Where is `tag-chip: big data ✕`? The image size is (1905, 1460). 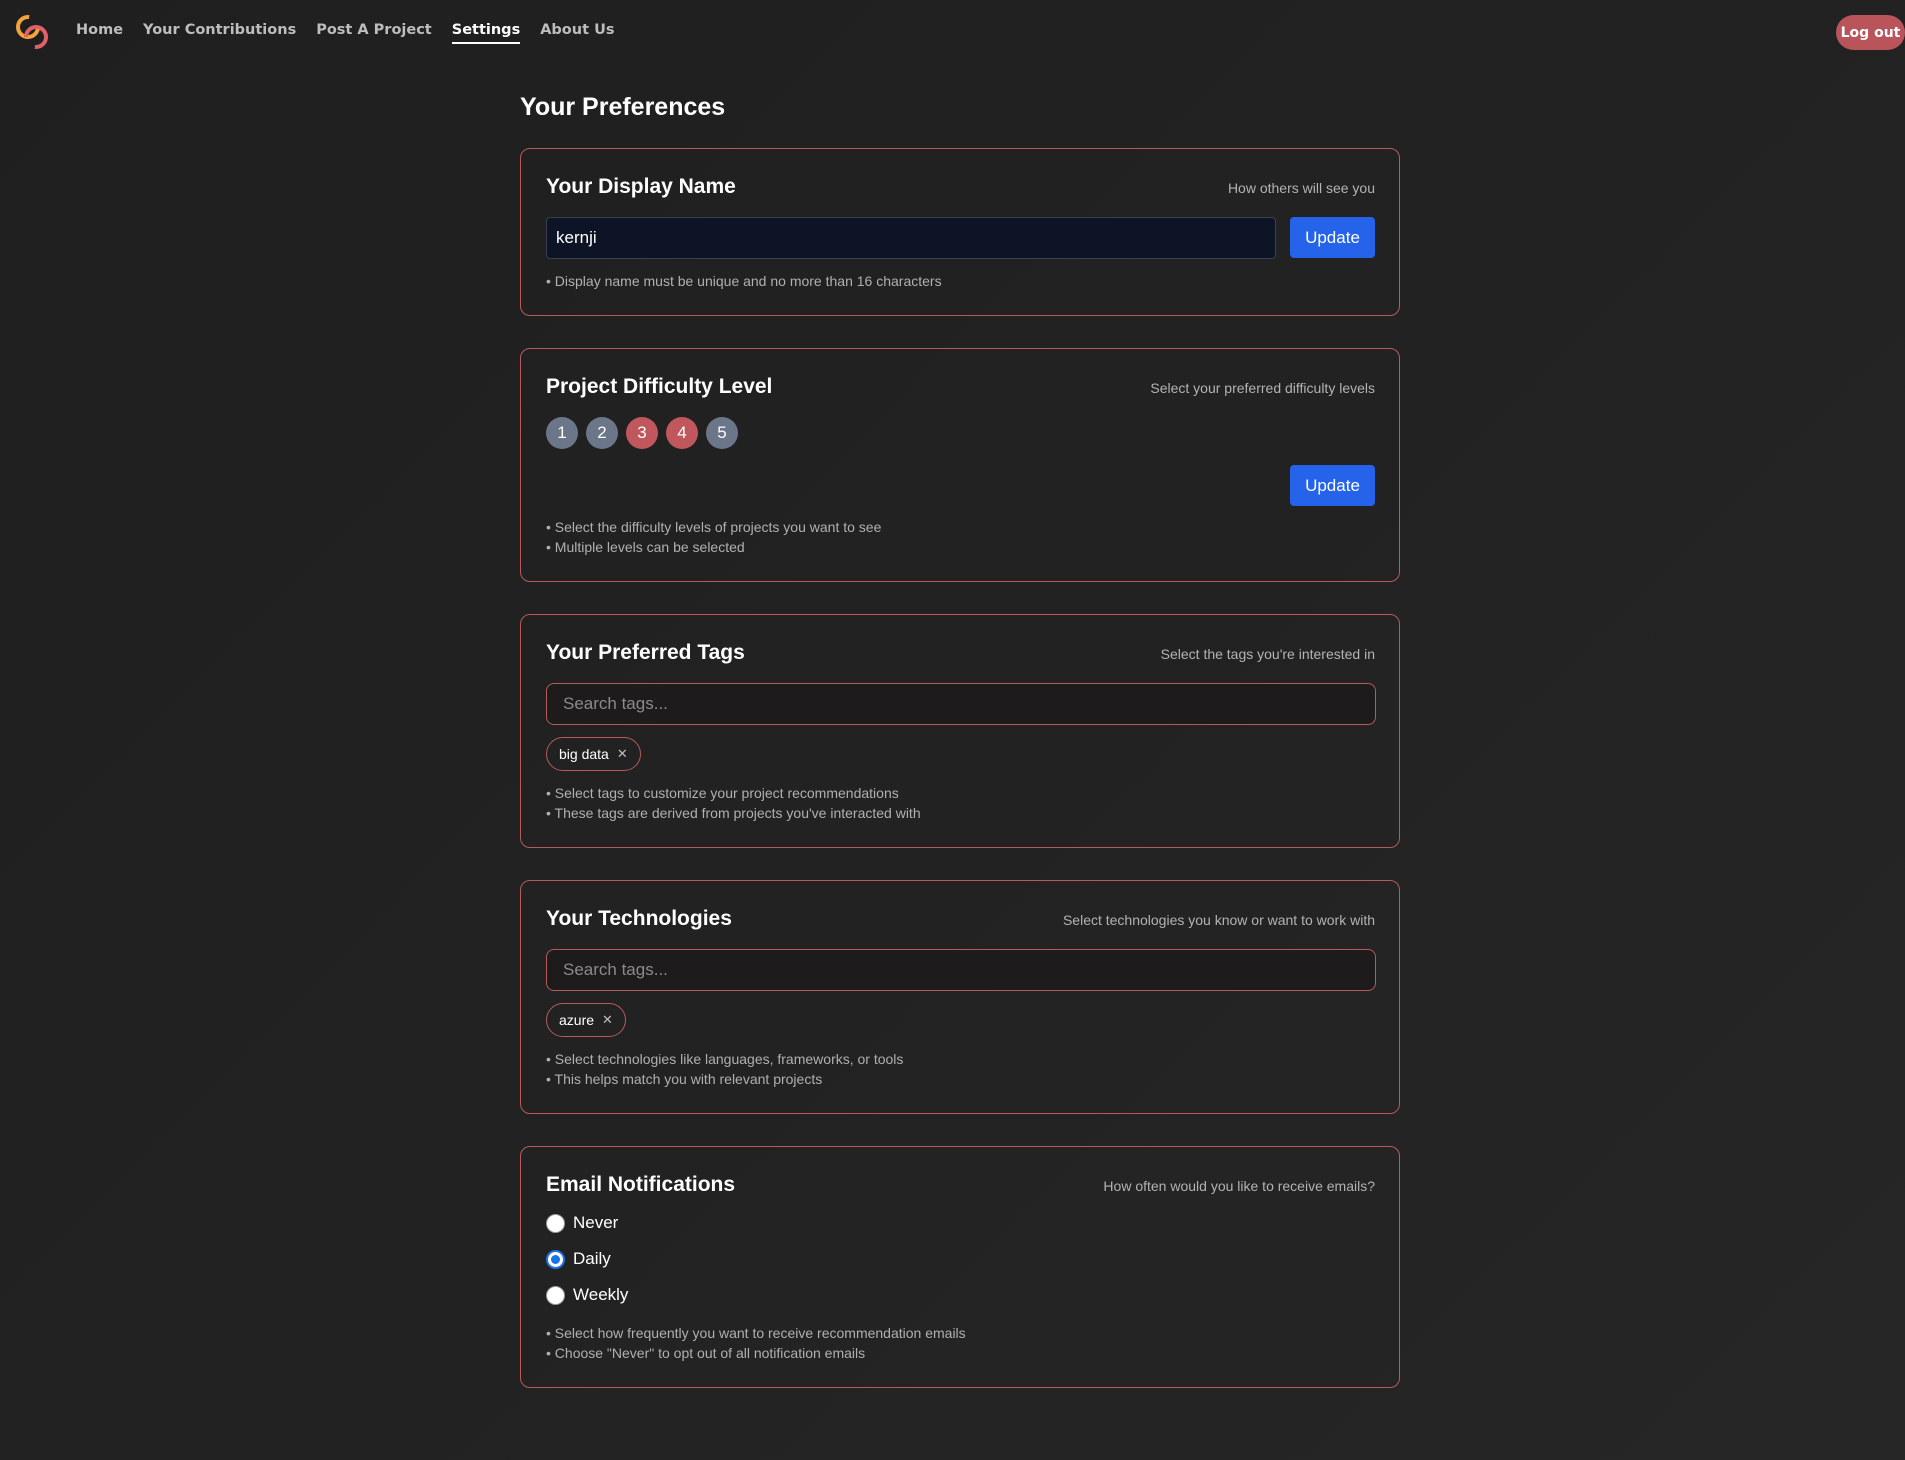
tag-chip: big data ✕ is located at coordinates (593, 754).